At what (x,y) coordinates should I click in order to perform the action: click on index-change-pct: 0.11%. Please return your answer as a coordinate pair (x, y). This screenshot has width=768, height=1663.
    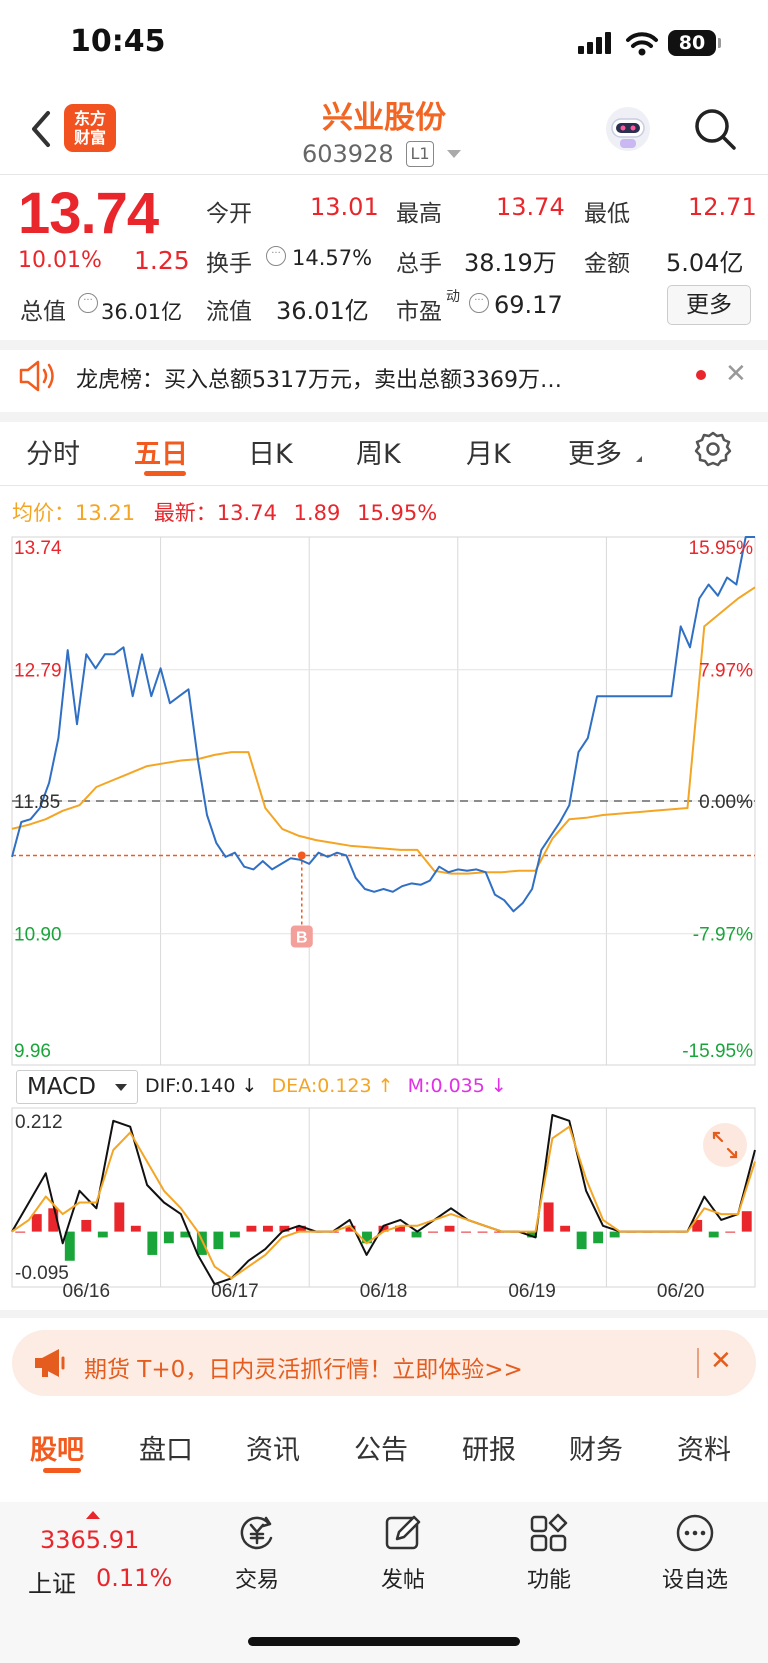
    Looking at the image, I should click on (134, 1578).